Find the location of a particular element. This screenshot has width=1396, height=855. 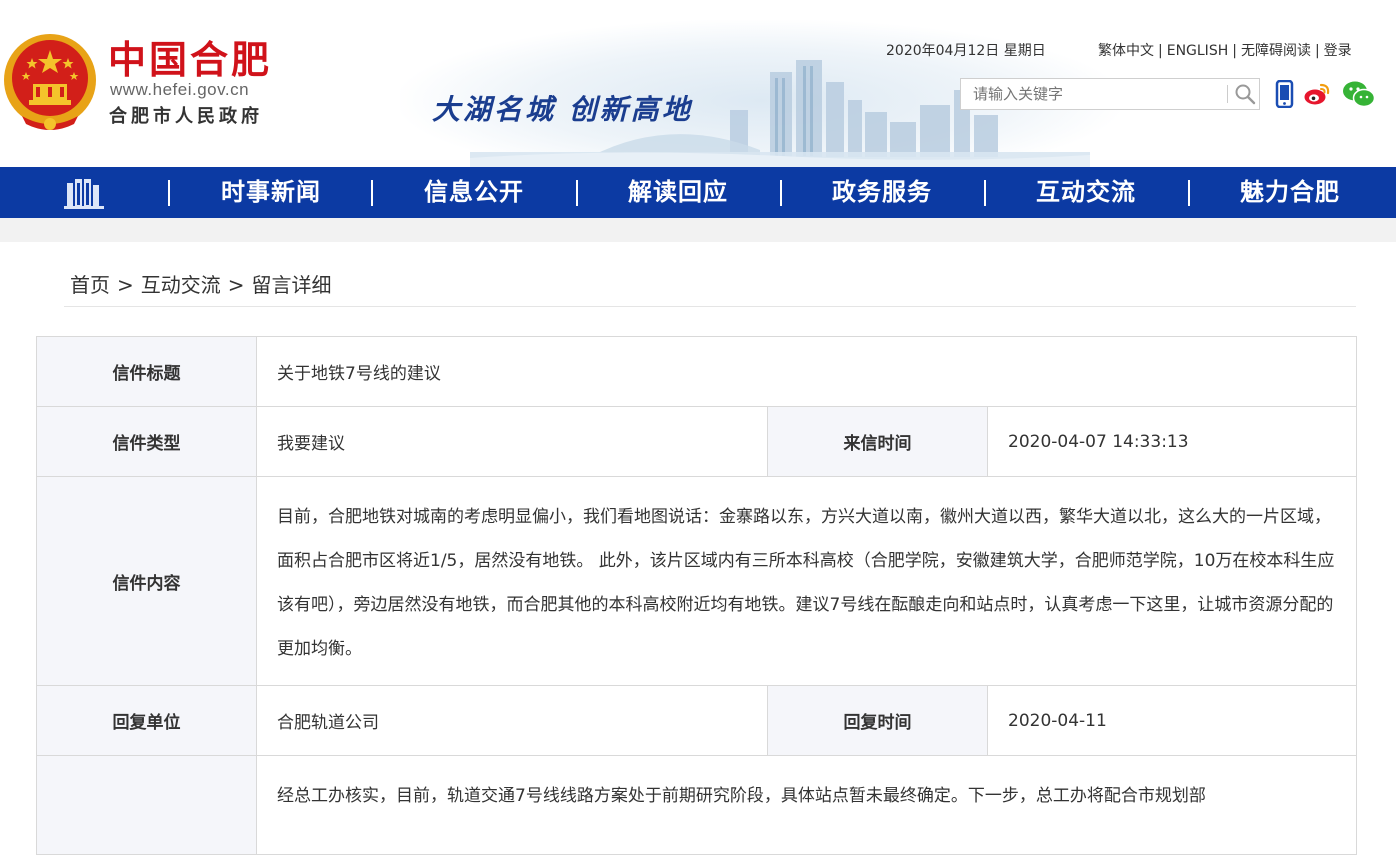

header-slogan: 大湖名城 创新高地 is located at coordinates (562, 109).